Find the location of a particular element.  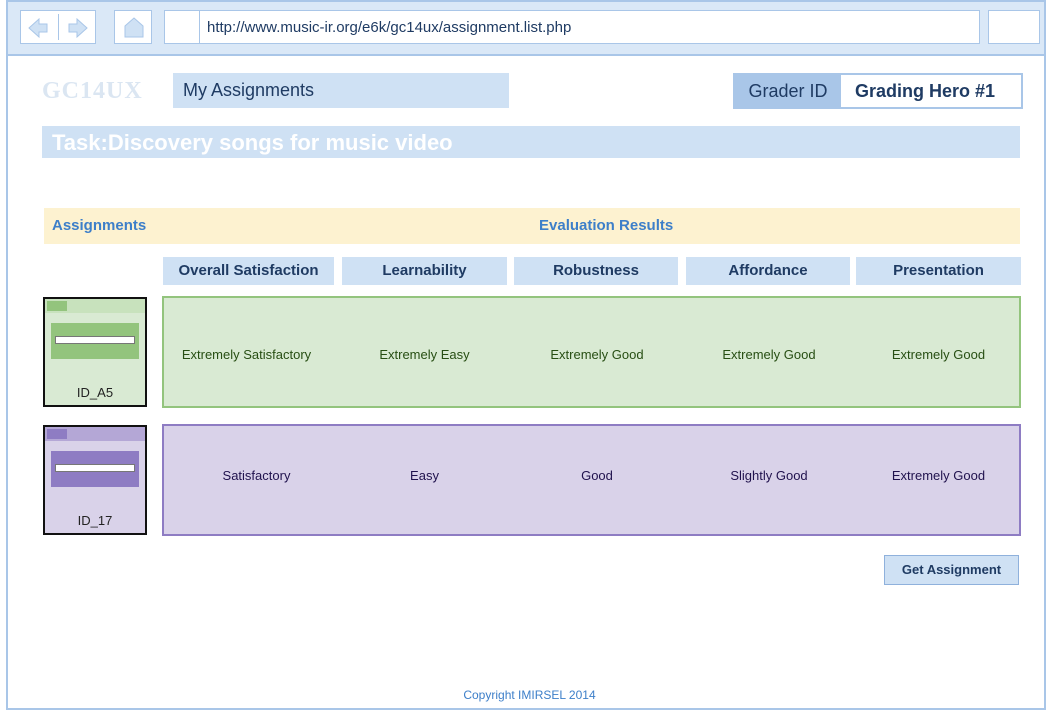

home-icon is located at coordinates (134, 27).